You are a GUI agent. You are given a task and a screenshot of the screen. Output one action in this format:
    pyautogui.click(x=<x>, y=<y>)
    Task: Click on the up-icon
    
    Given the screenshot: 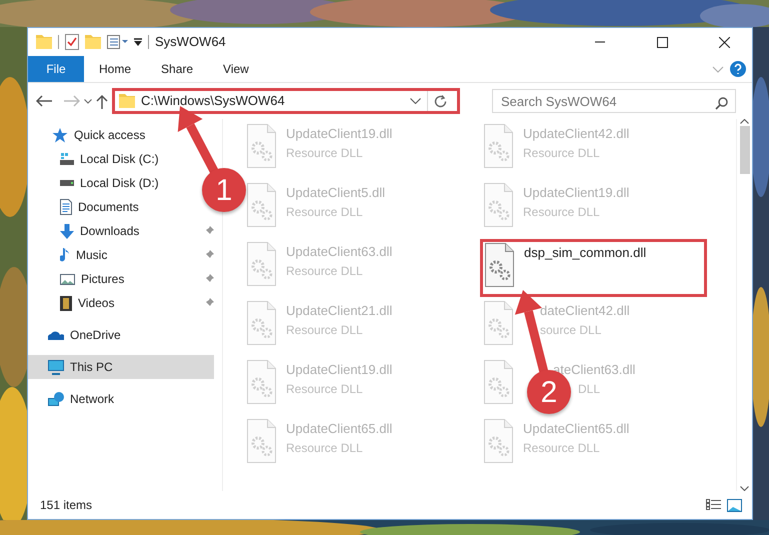 What is the action you would take?
    pyautogui.click(x=102, y=101)
    